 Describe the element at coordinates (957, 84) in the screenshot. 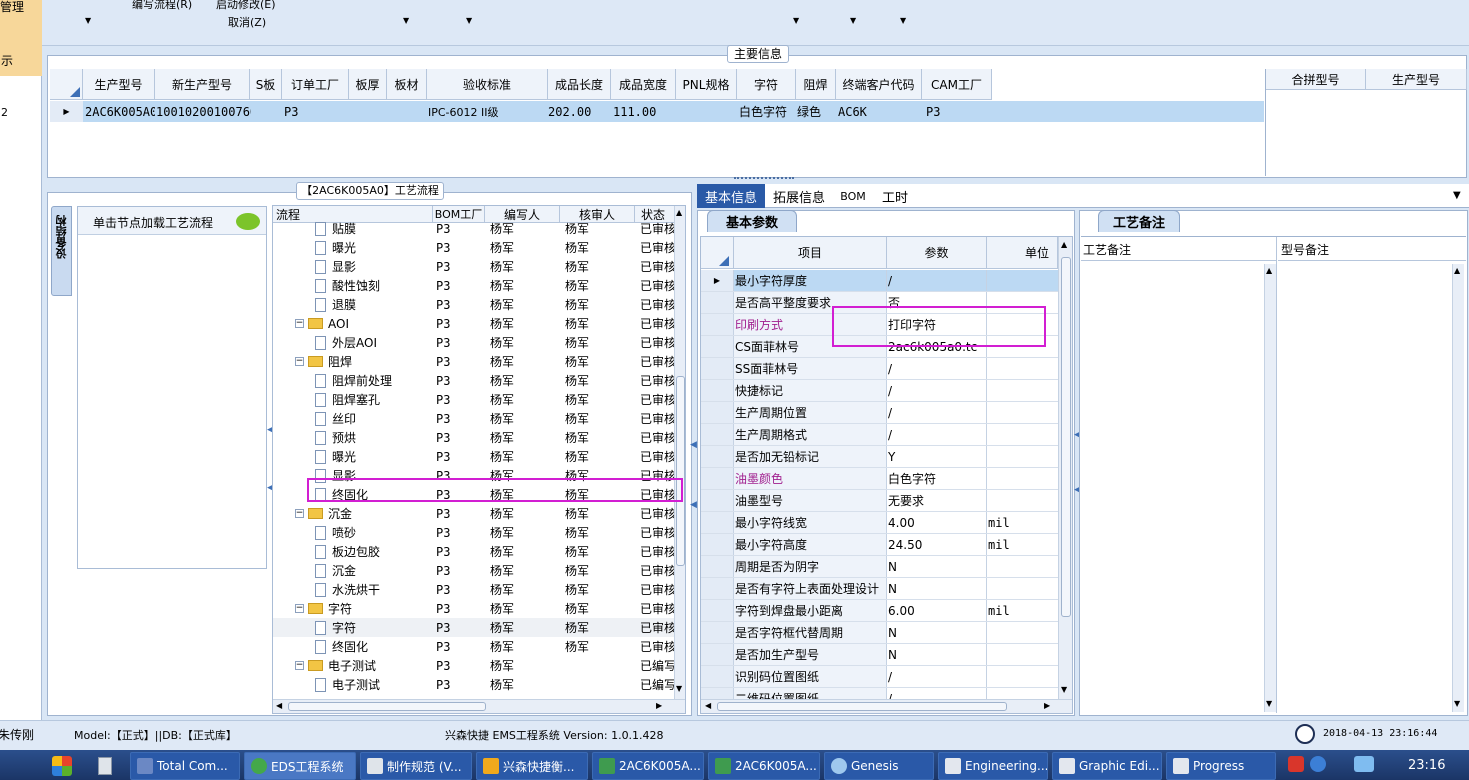

I see `col-header: CAM工厂` at that location.